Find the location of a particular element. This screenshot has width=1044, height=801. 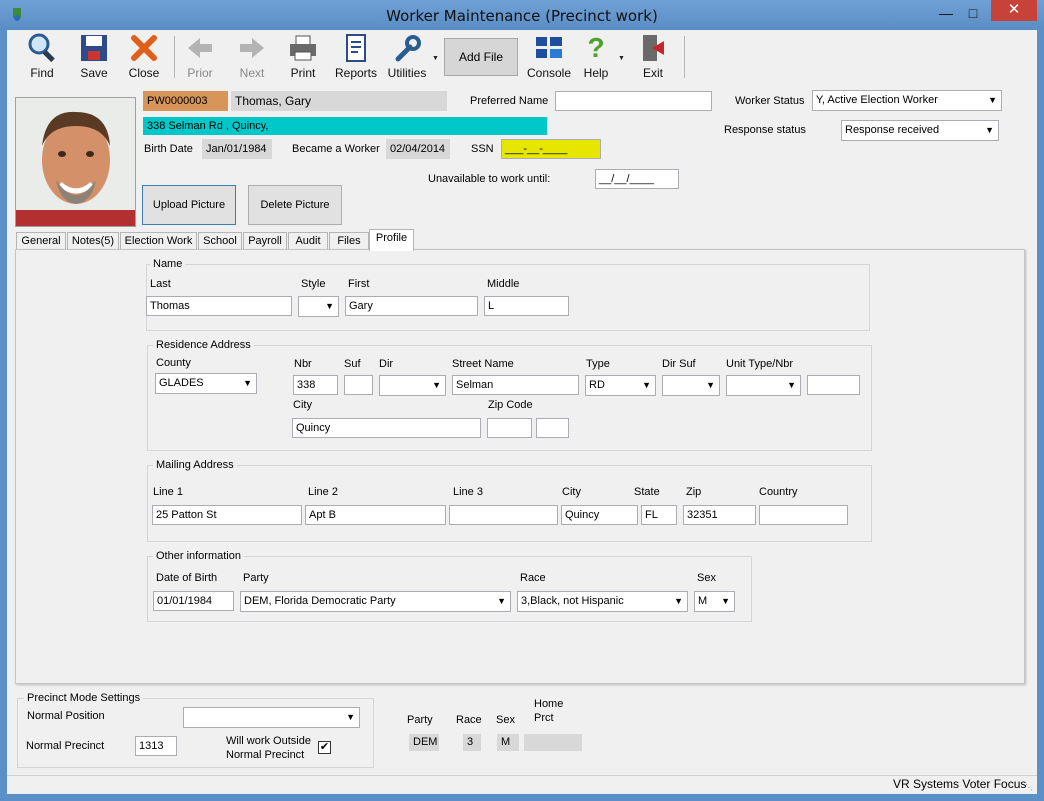

residence-city-label: City is located at coordinates (302, 405).